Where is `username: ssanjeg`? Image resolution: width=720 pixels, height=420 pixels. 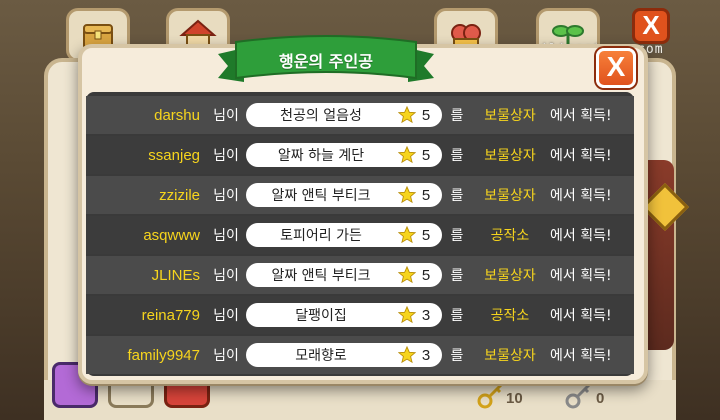 username: ssanjeg is located at coordinates (174, 155).